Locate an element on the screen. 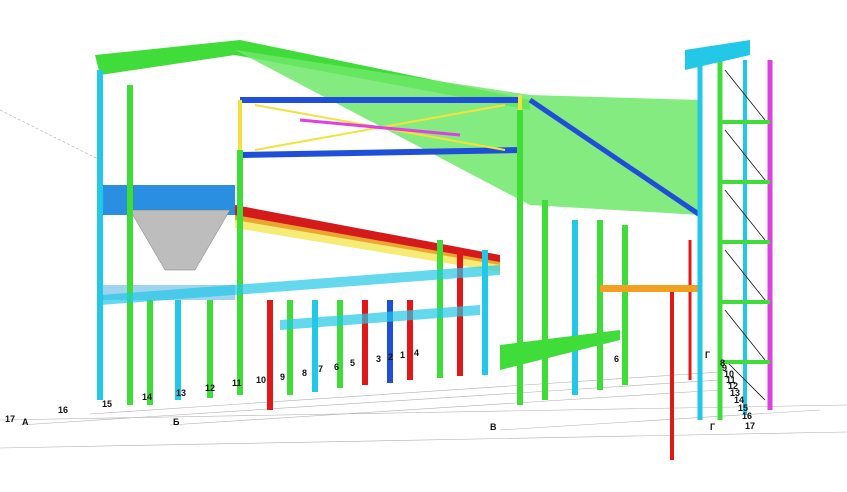  row-label: 7 is located at coordinates (320, 369).